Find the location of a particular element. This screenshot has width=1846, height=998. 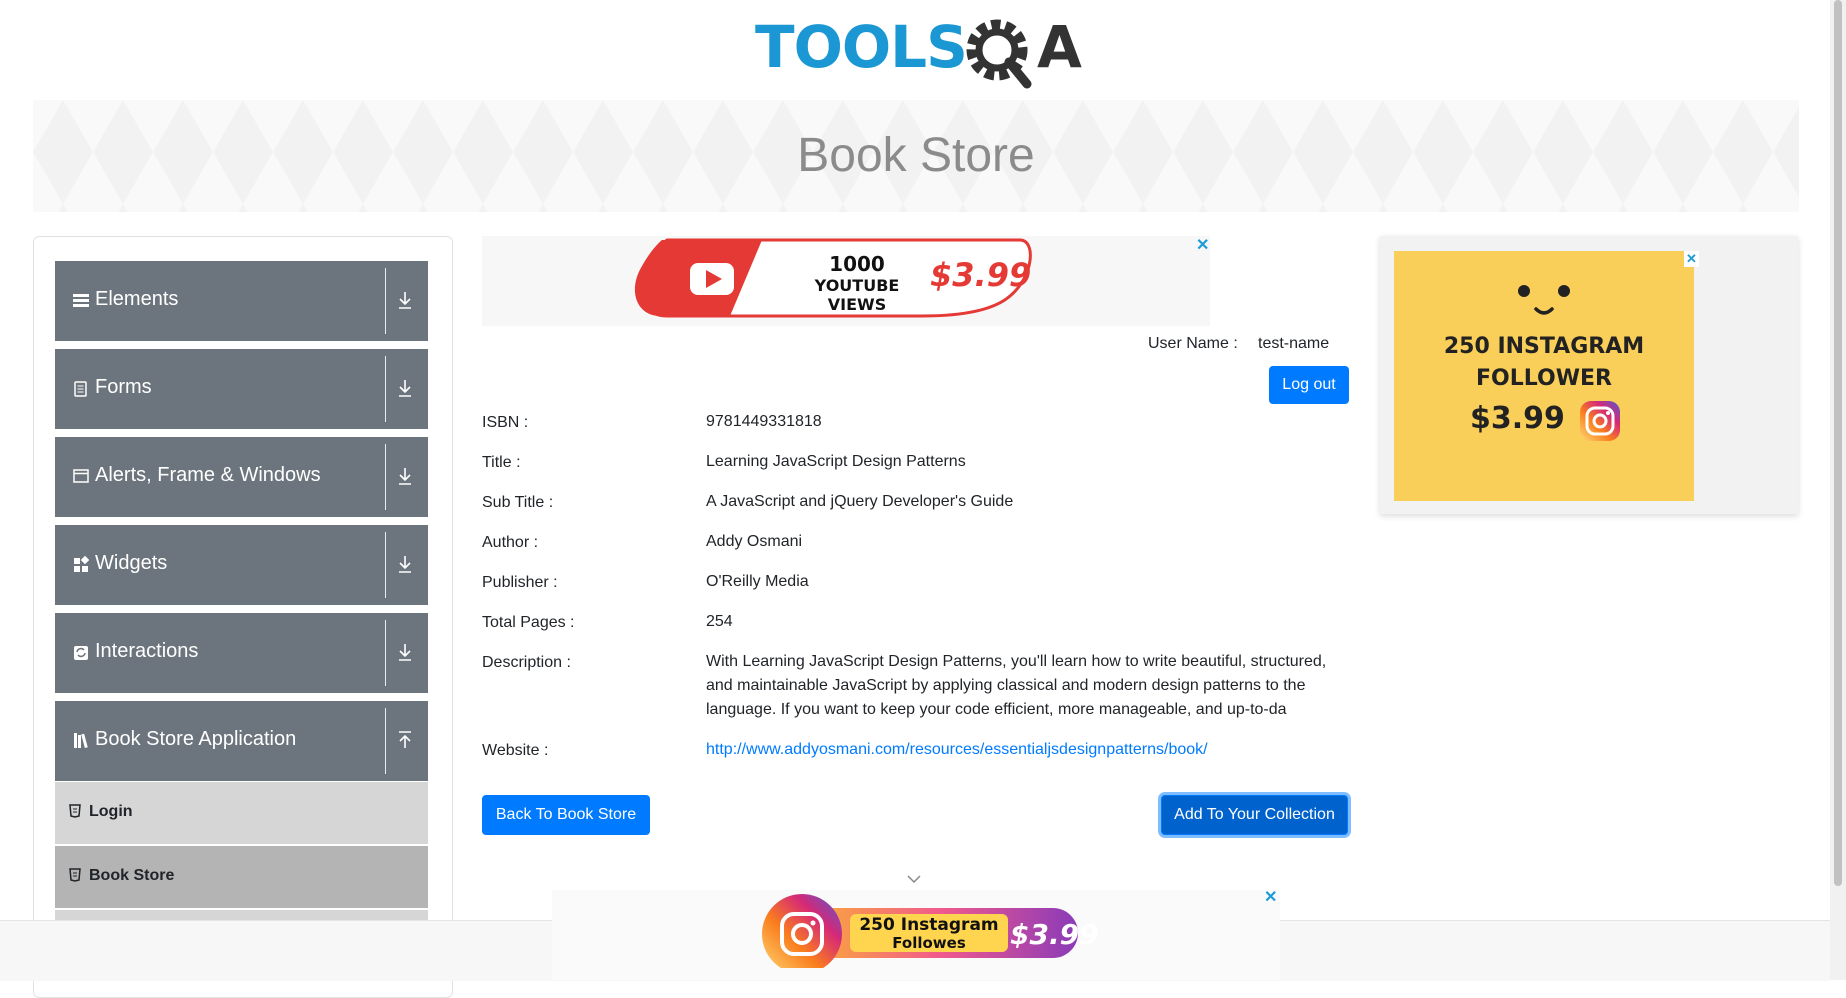

total-pages-value: 254 is located at coordinates (719, 621).